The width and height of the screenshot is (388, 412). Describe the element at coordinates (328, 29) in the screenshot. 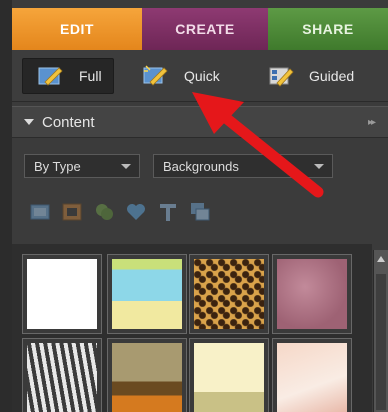

I see `tab-share: SHARE` at that location.